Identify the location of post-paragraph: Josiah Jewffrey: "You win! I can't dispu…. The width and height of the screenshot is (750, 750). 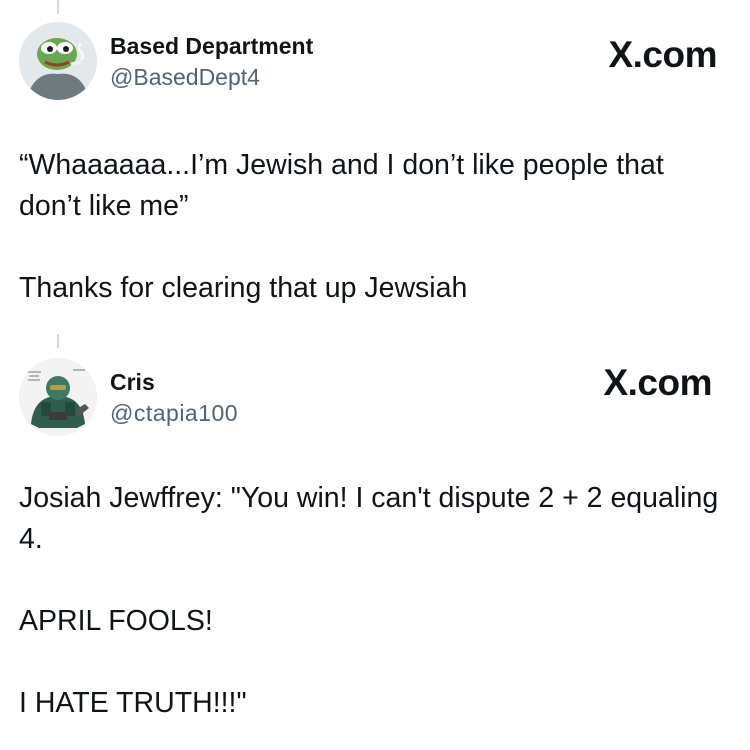
(369, 518).